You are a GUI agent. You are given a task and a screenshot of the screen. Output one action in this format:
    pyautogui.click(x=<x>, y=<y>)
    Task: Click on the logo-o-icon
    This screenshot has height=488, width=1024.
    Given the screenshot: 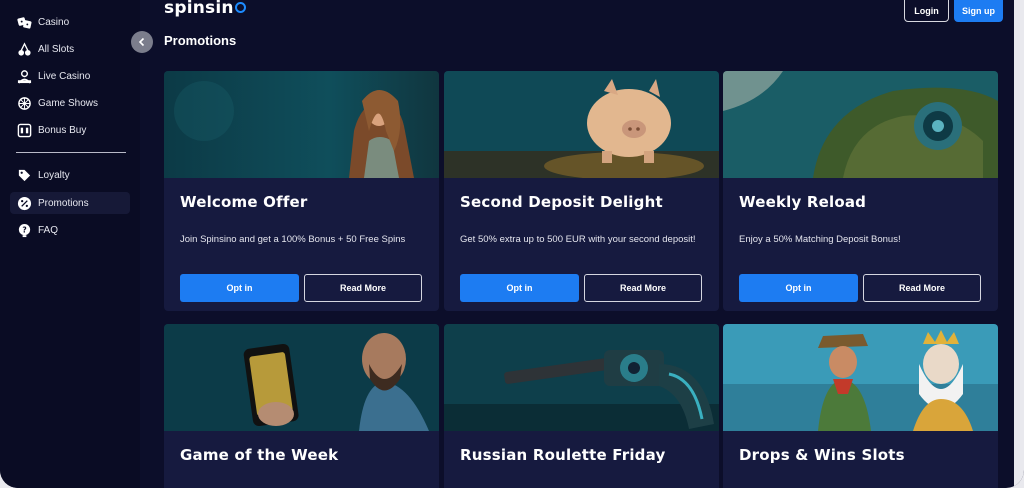 What is the action you would take?
    pyautogui.click(x=240, y=7)
    